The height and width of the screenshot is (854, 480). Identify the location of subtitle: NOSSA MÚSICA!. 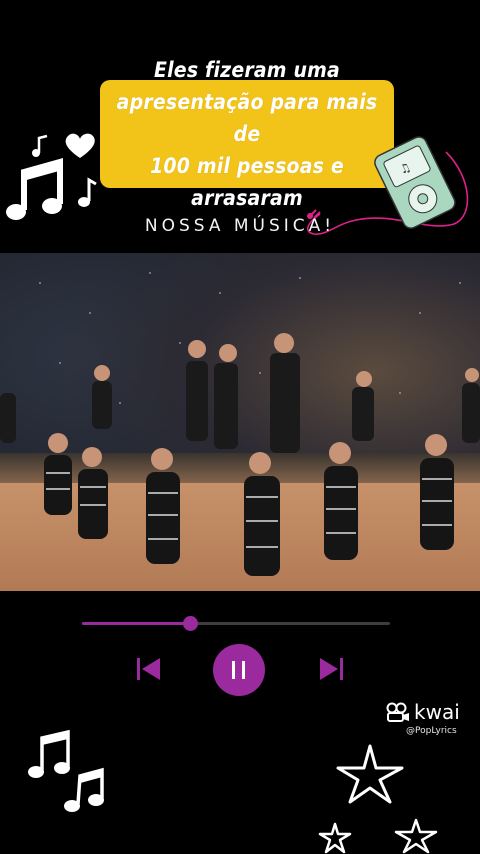
(240, 226).